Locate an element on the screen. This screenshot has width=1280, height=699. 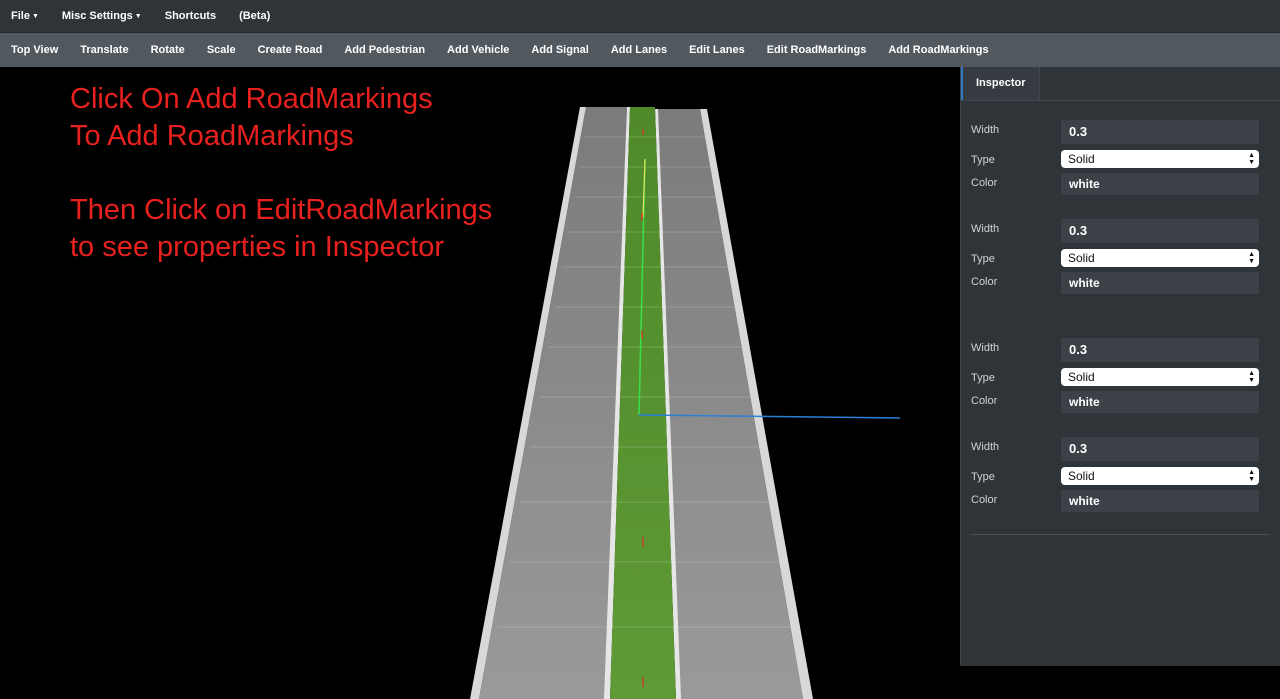
menu-file: File ▼ is located at coordinates (25, 16).